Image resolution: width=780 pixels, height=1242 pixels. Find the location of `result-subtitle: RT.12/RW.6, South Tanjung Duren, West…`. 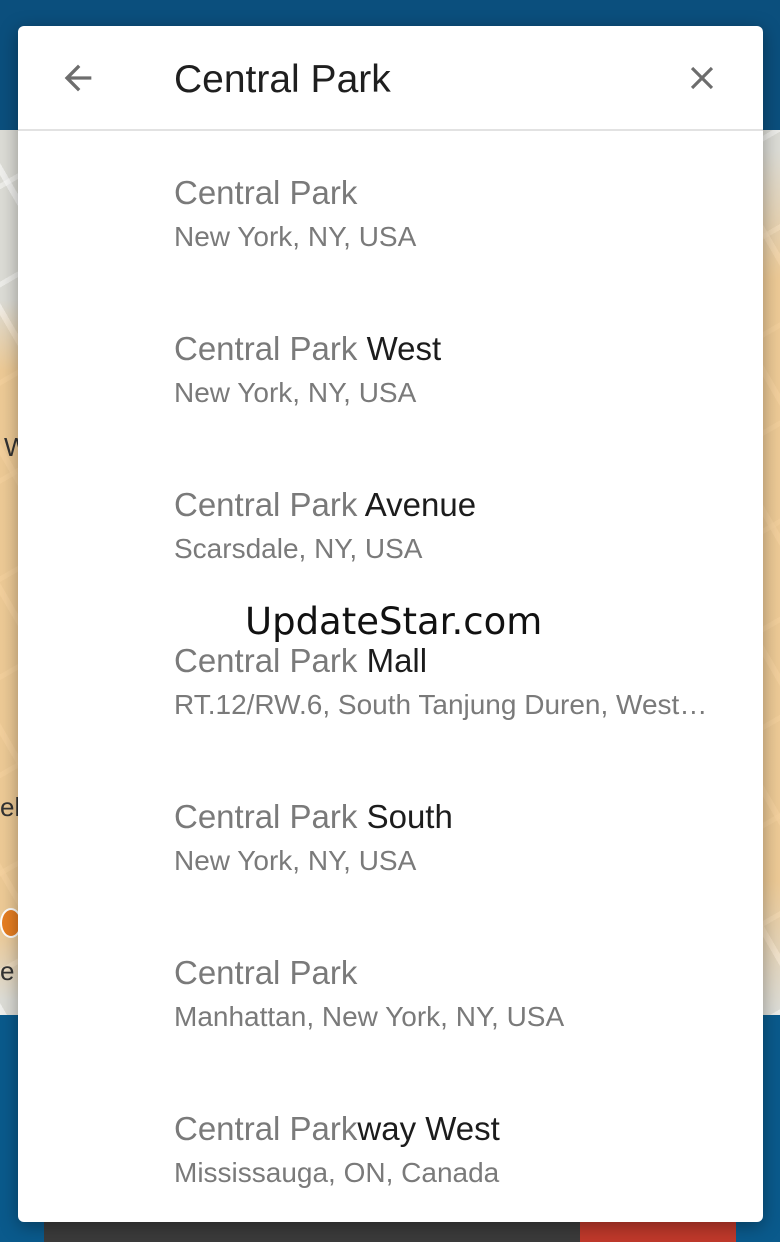

result-subtitle: RT.12/RW.6, South Tanjung Duren, West… is located at coordinates (441, 704).